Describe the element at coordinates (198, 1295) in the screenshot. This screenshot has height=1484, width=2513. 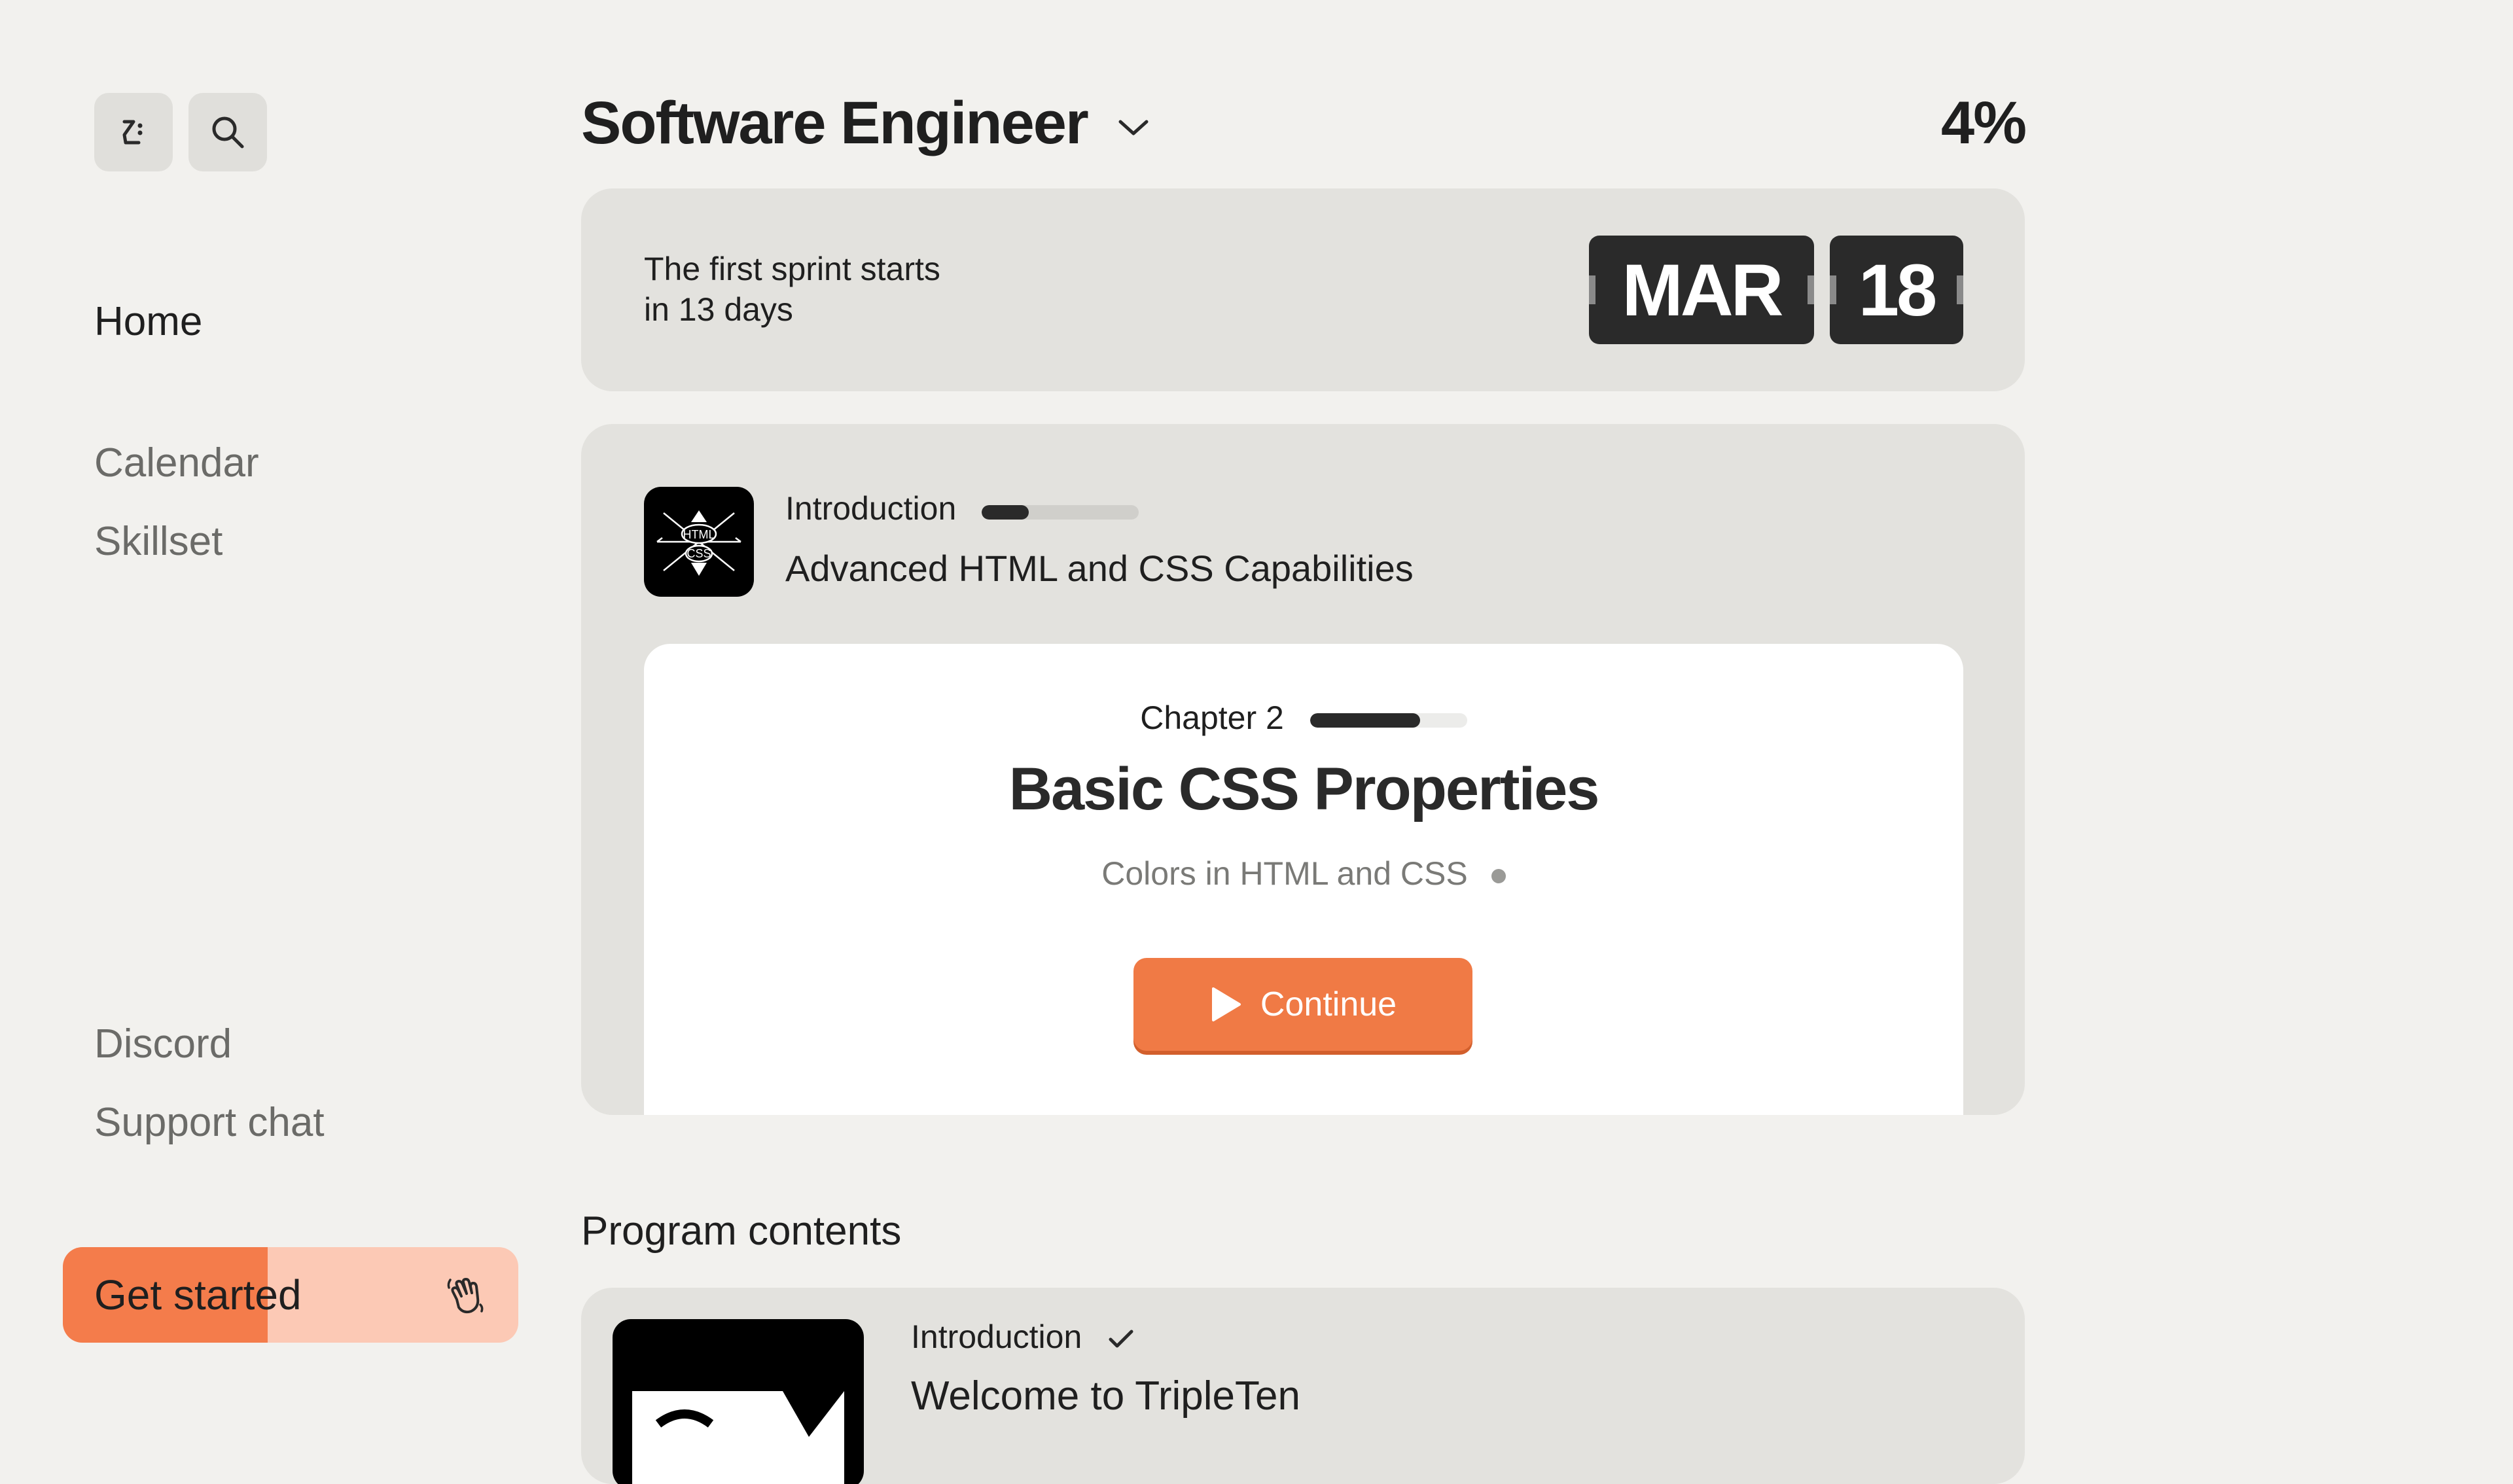
I see `get-started-label: Get started` at that location.